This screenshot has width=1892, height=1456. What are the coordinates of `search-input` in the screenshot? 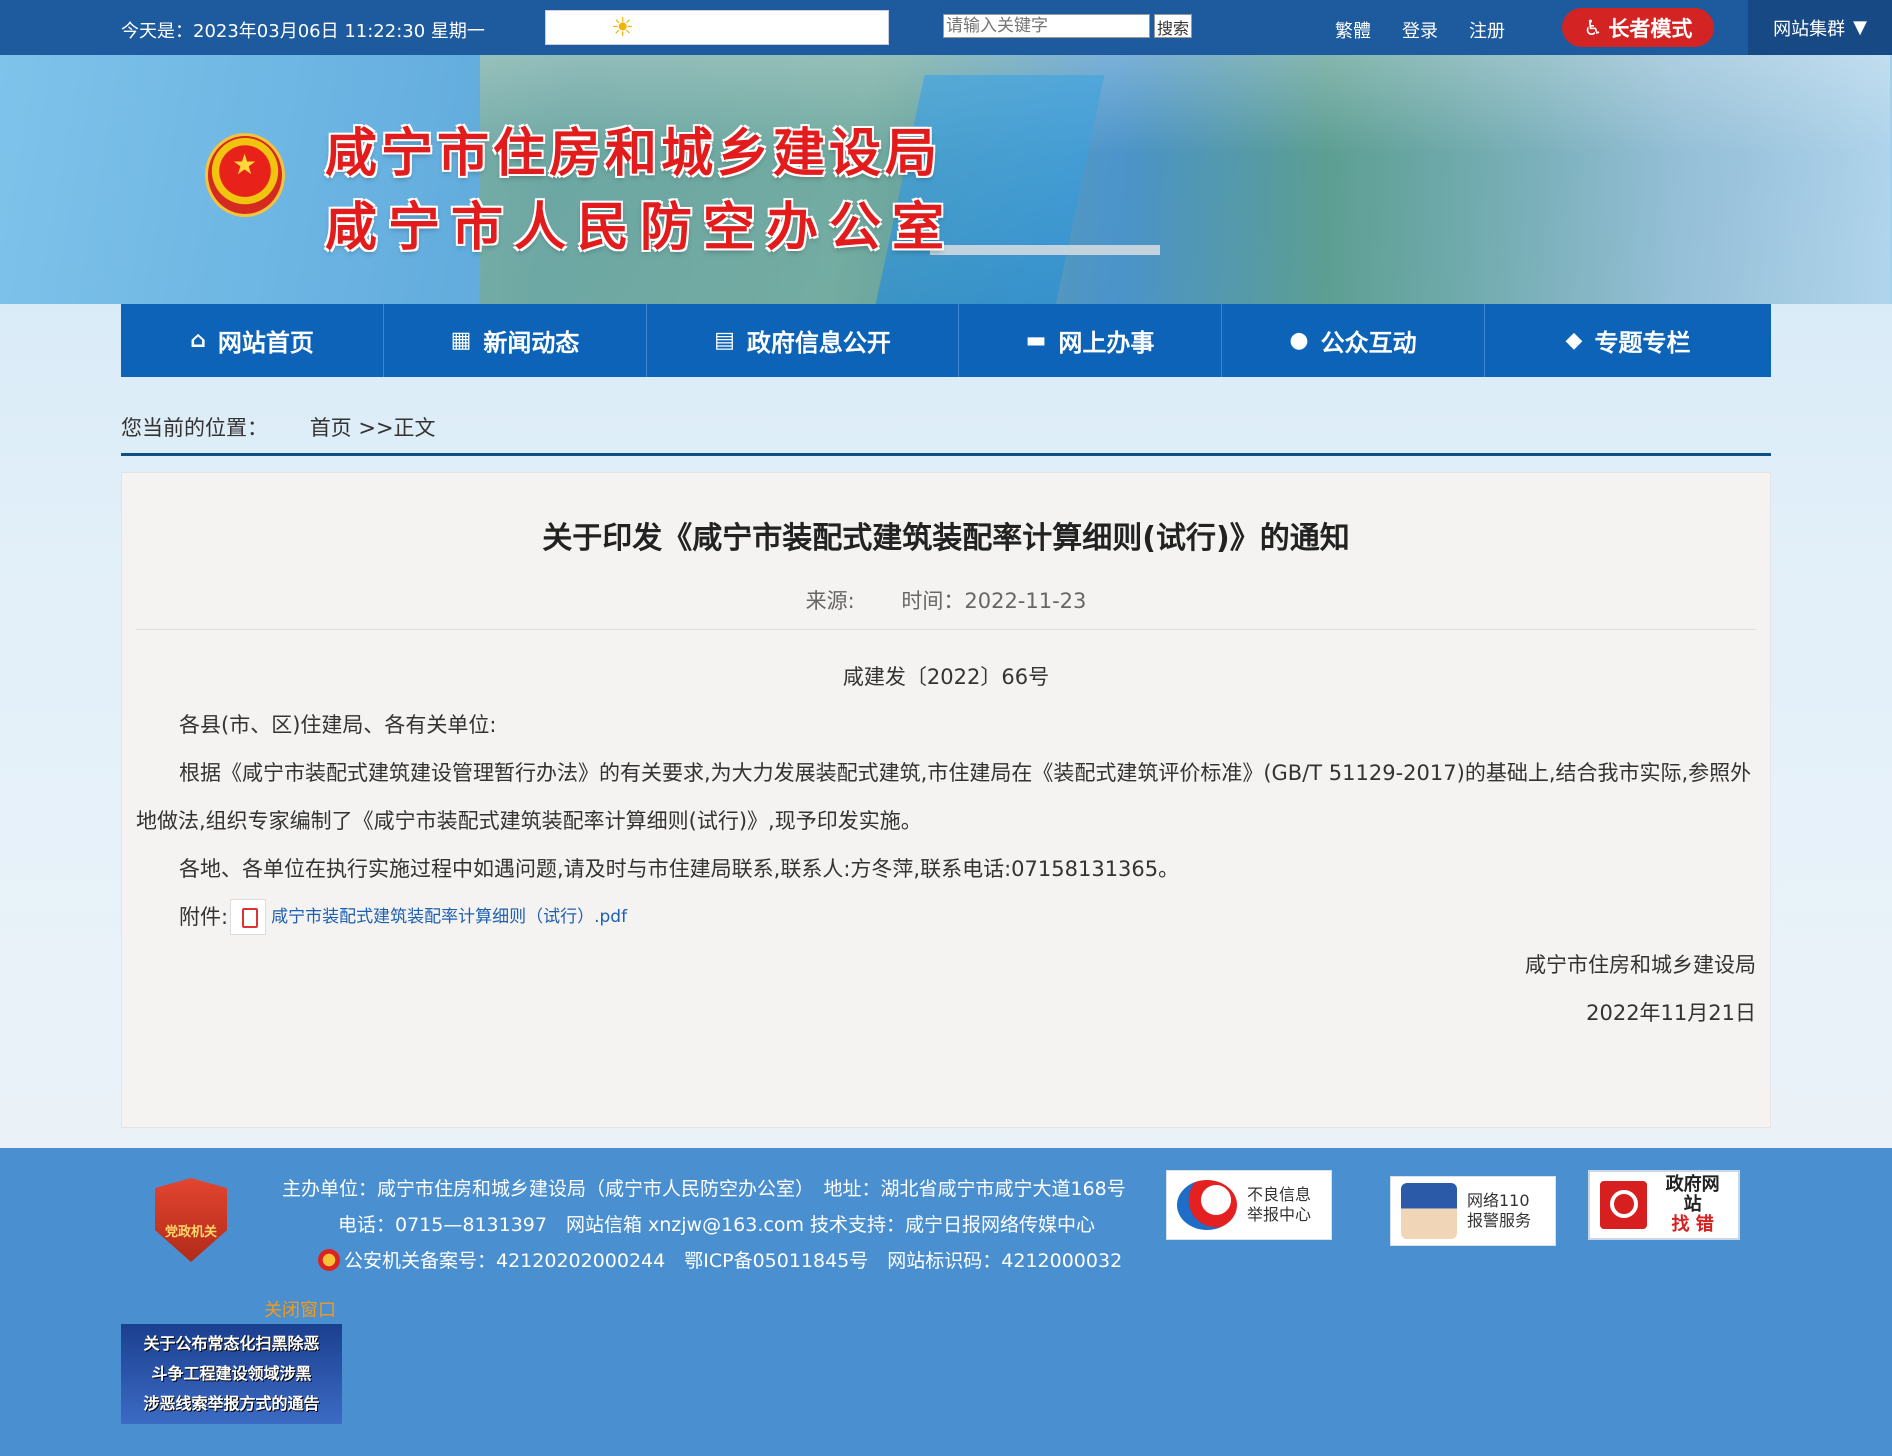 It's located at (1046, 26).